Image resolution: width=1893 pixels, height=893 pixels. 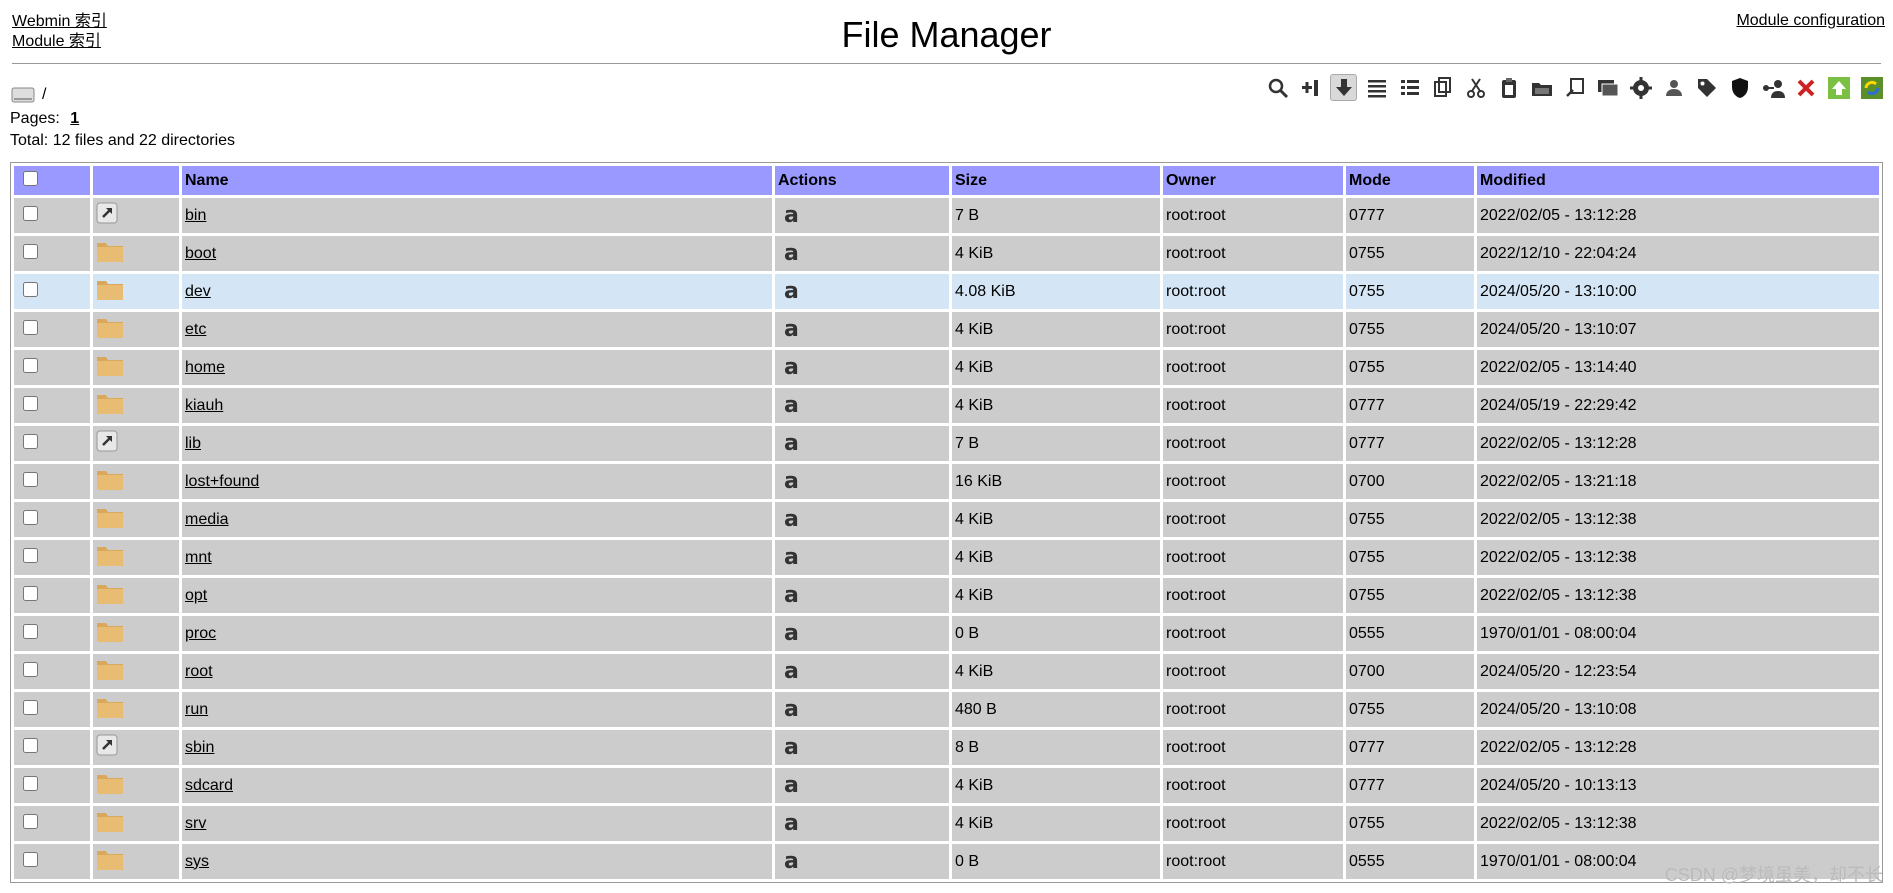 What do you see at coordinates (1475, 87) in the screenshot?
I see `cut-icon` at bounding box center [1475, 87].